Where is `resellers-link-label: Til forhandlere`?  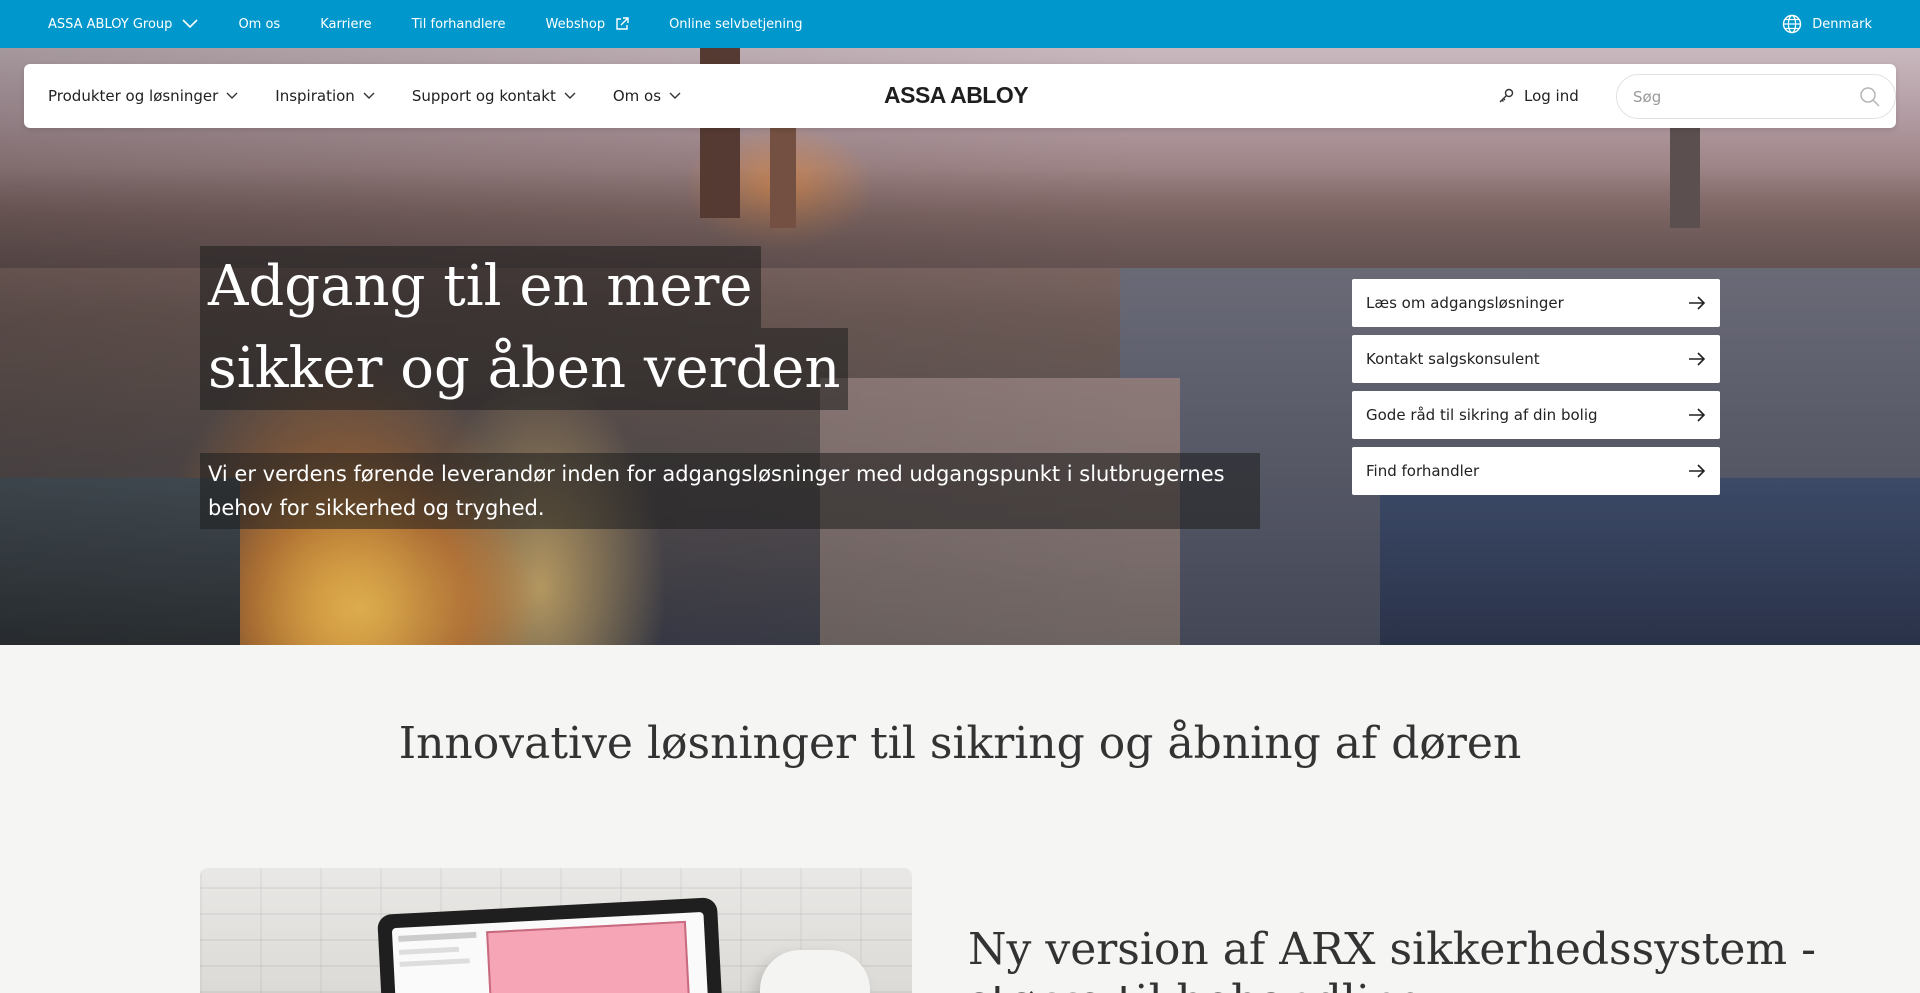
resellers-link-label: Til forhandlere is located at coordinates (458, 24).